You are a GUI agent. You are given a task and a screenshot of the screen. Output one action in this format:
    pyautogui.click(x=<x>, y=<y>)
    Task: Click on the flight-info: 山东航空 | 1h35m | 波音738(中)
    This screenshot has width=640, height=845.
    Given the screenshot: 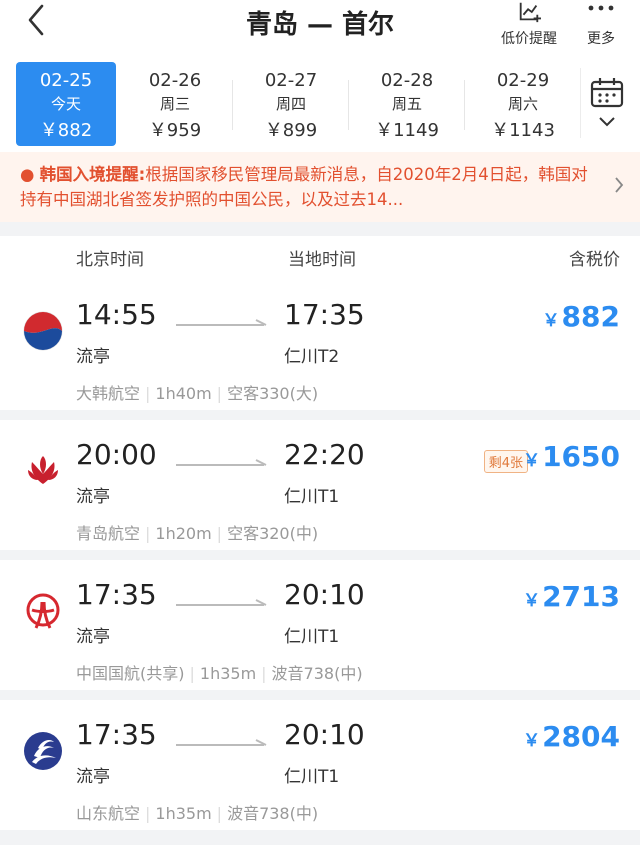 What is the action you would take?
    pyautogui.click(x=197, y=813)
    